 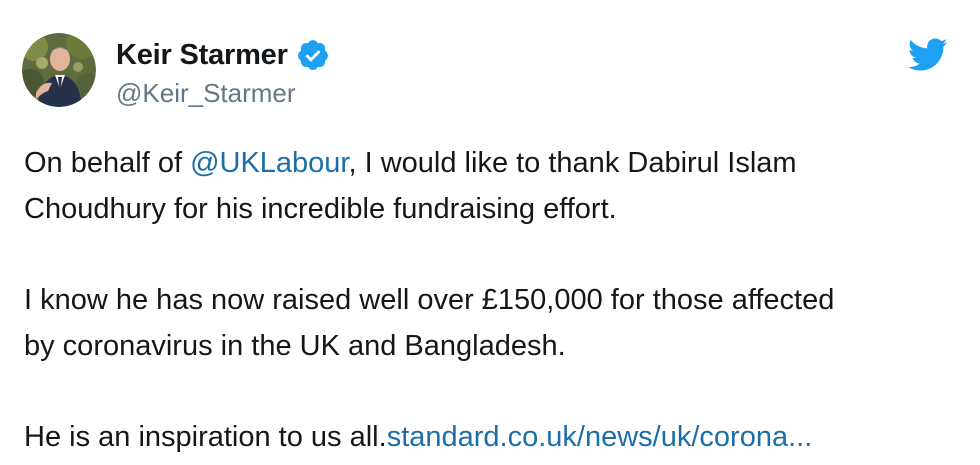 I want to click on tweet-text-segment: , I would like to thank Dabirul Islam, so click(x=572, y=163).